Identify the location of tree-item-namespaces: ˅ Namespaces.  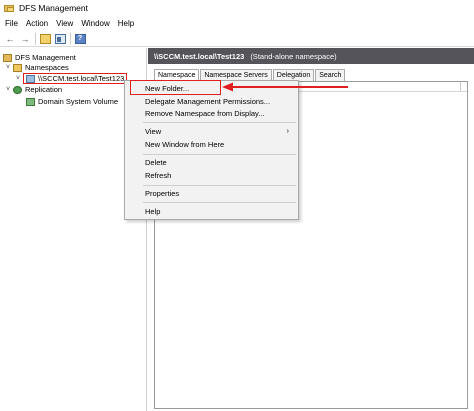
(36, 67).